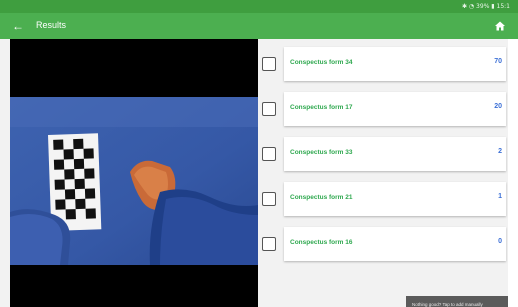 This screenshot has width=518, height=307. I want to click on list-item: Conspectus form 34 70, so click(383, 62).